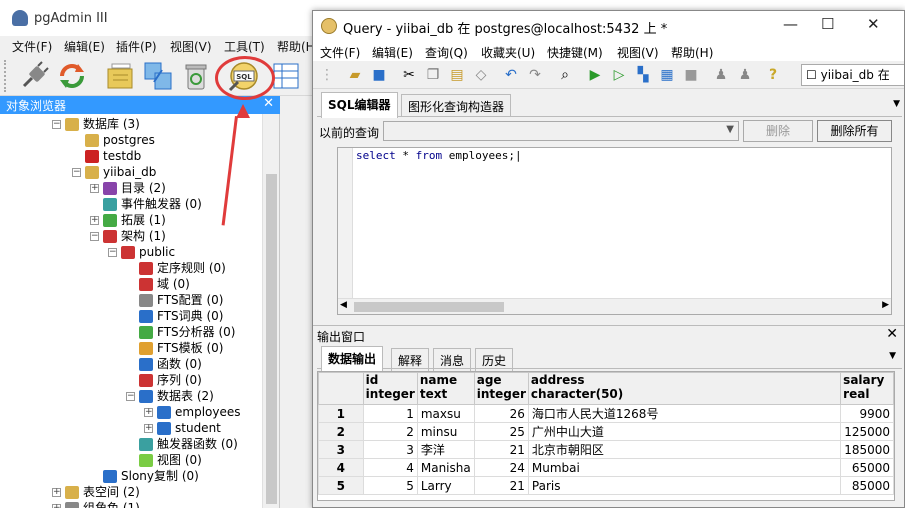 The height and width of the screenshot is (508, 905). I want to click on cell-n: 1, so click(341, 413).